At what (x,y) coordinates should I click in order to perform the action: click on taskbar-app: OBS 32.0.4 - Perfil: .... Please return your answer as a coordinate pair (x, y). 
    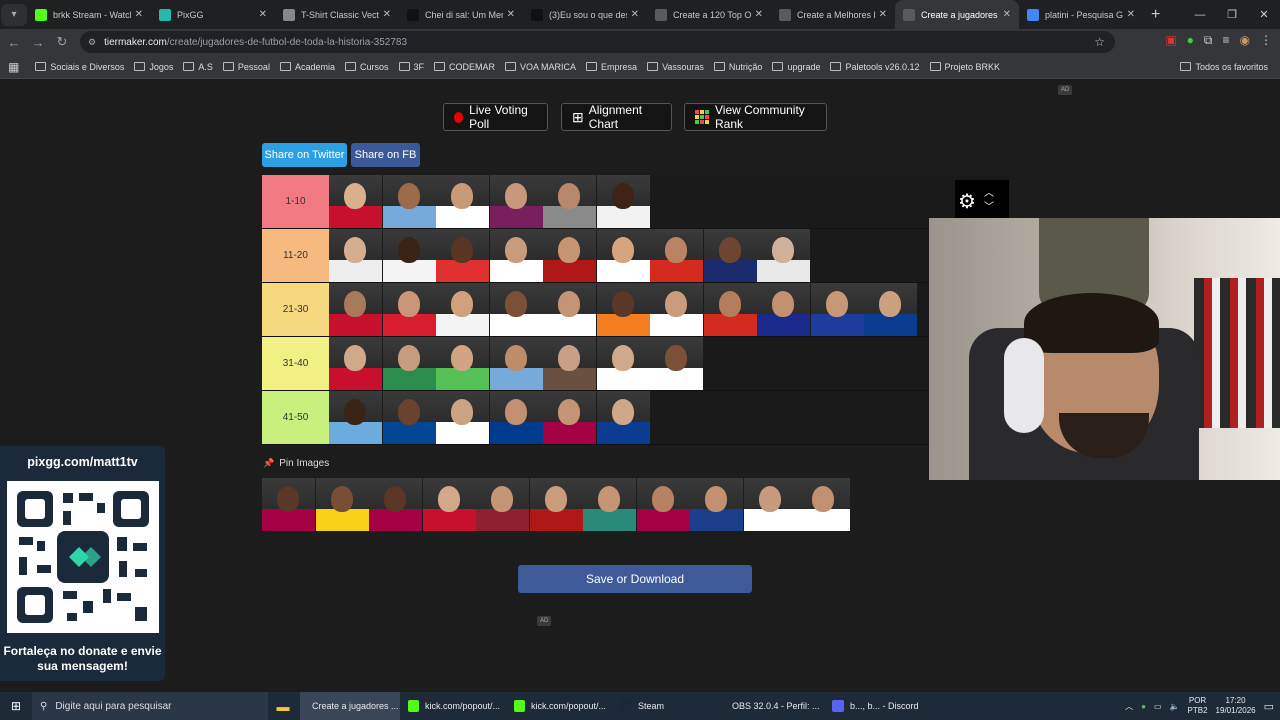
    Looking at the image, I should click on (772, 706).